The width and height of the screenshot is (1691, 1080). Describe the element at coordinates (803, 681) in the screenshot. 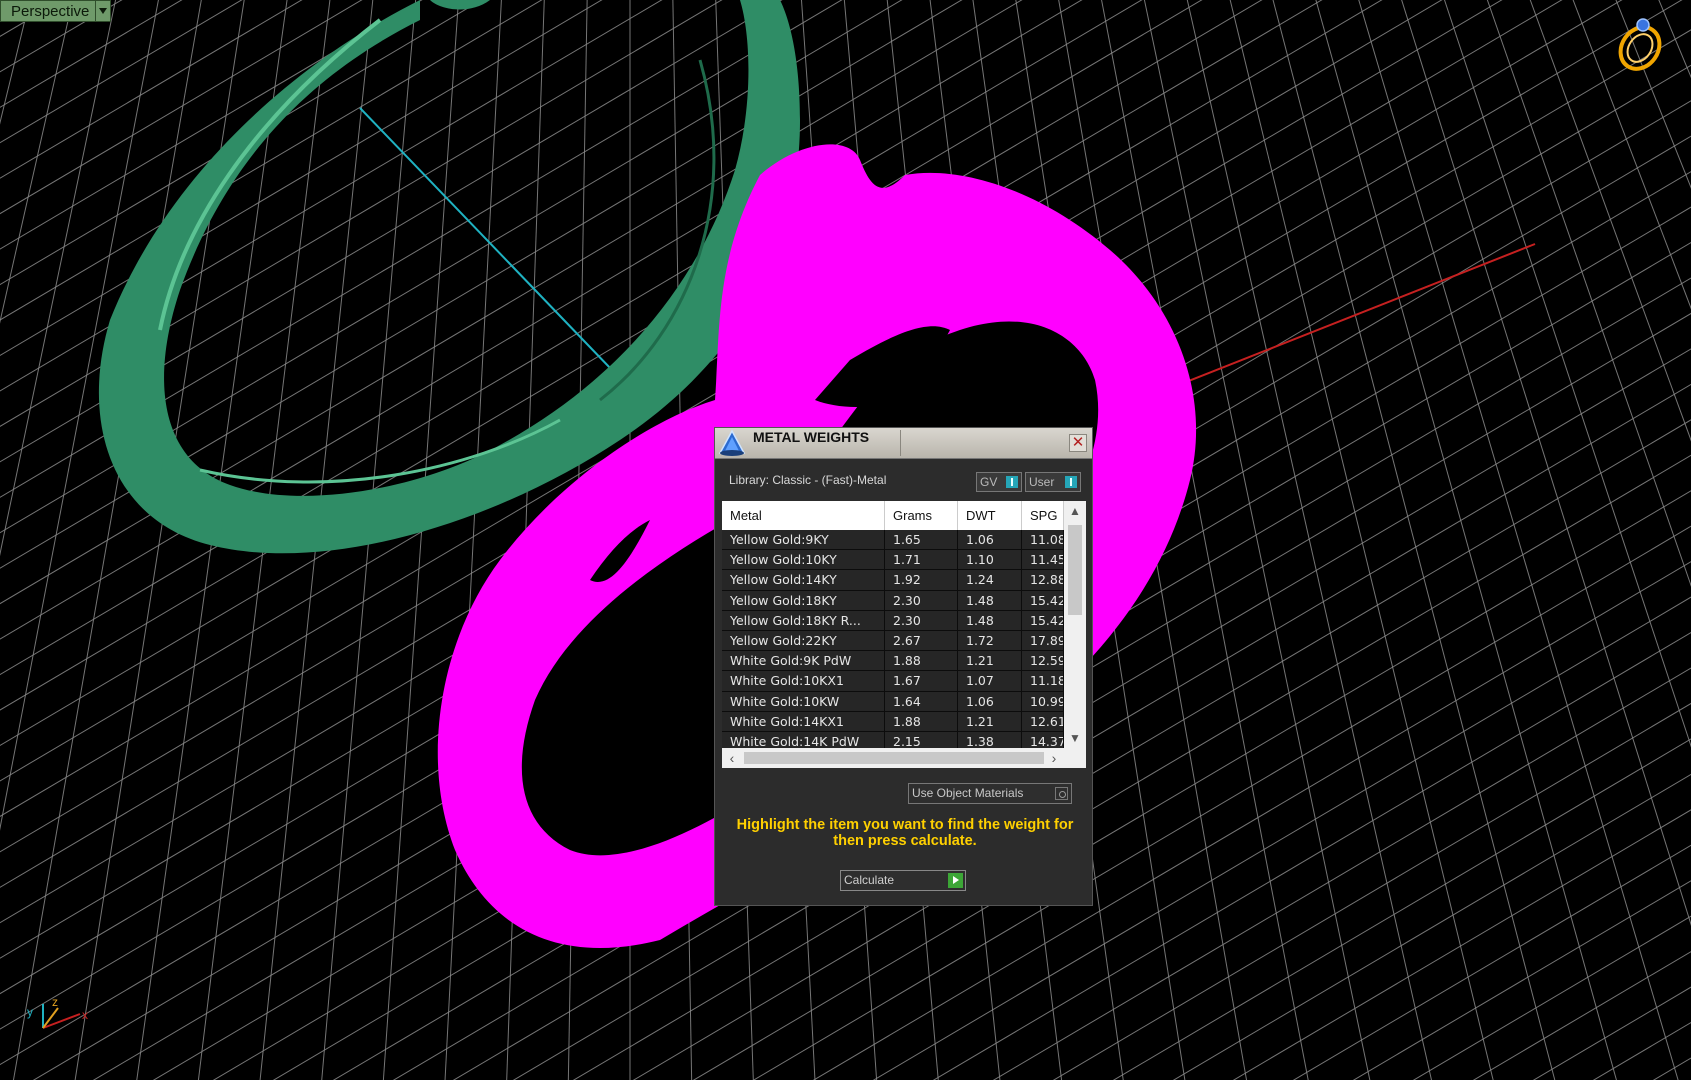

I see `cell-metal: White Gold:10KX1` at that location.